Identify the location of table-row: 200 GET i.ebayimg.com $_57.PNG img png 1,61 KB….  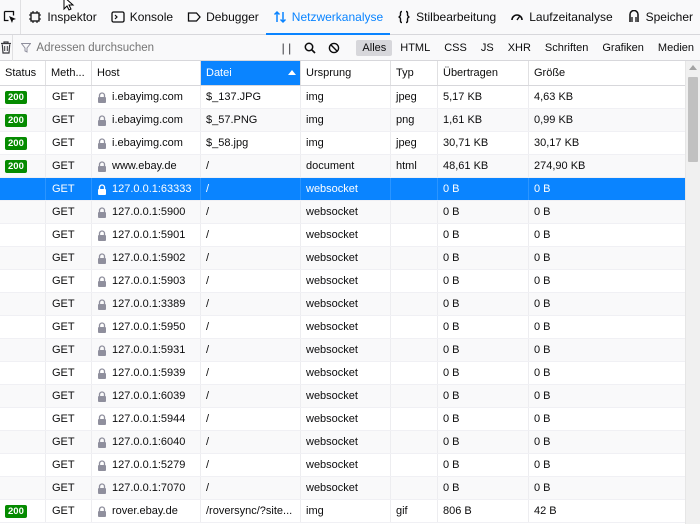
(342, 120).